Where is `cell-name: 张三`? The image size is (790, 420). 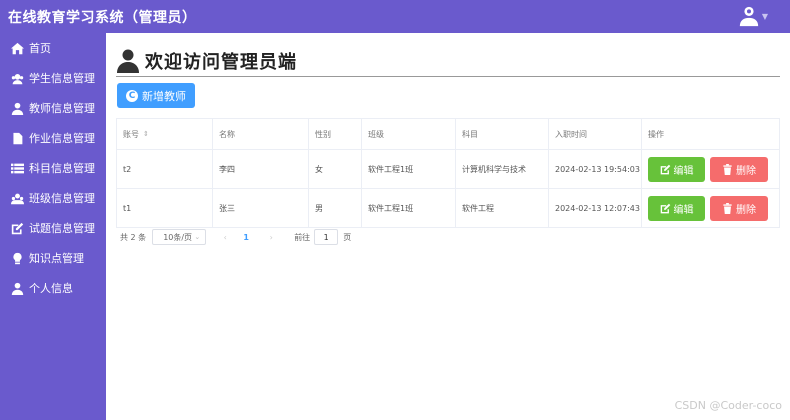
cell-name: 张三 is located at coordinates (261, 208).